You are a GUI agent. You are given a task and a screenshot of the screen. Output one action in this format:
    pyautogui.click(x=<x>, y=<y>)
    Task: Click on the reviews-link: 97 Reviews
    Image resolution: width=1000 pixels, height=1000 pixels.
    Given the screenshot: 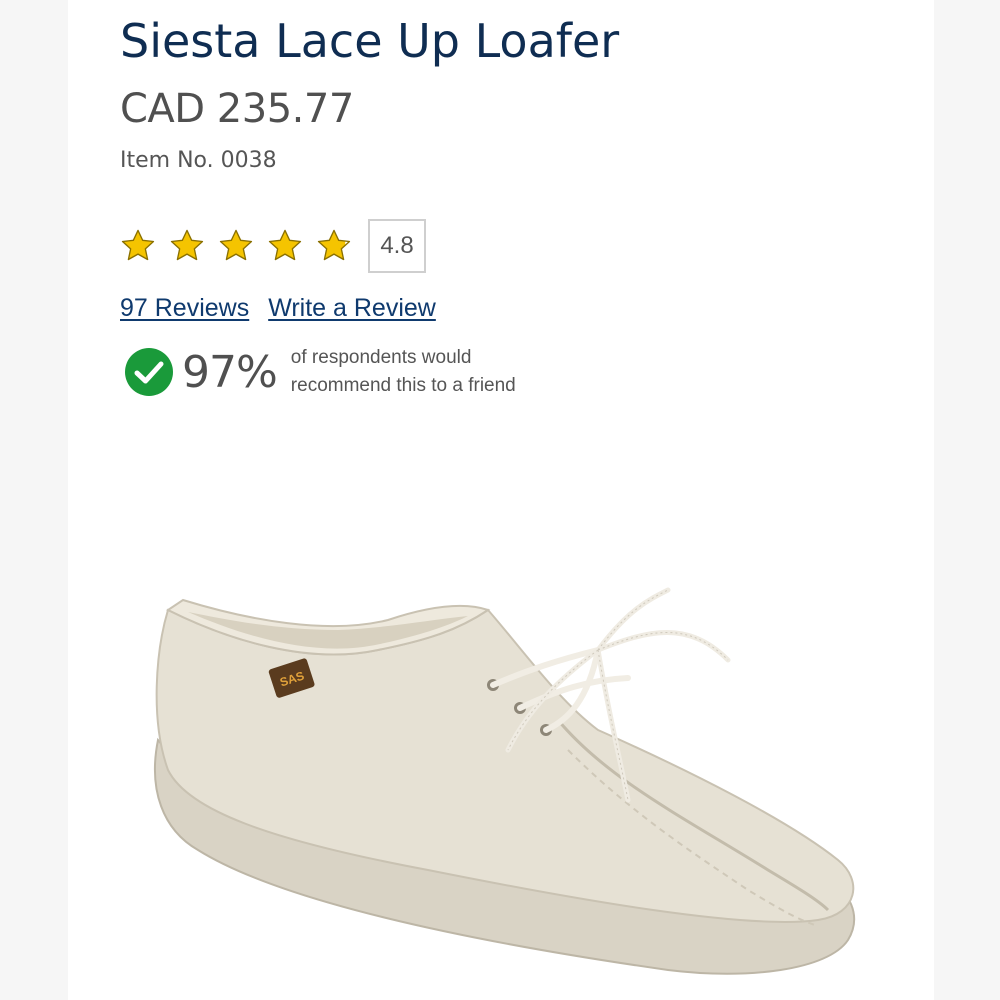 What is the action you would take?
    pyautogui.click(x=184, y=308)
    